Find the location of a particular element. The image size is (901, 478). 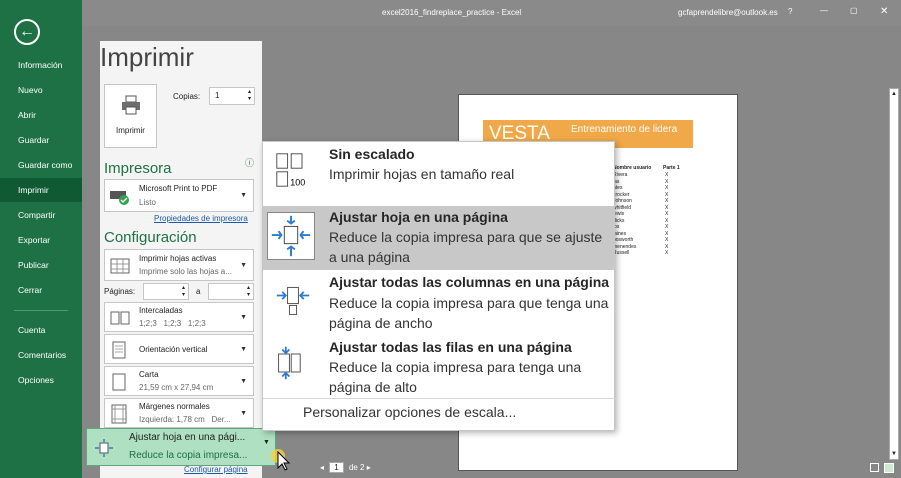

scale-100-text: 100 is located at coordinates (297, 182).